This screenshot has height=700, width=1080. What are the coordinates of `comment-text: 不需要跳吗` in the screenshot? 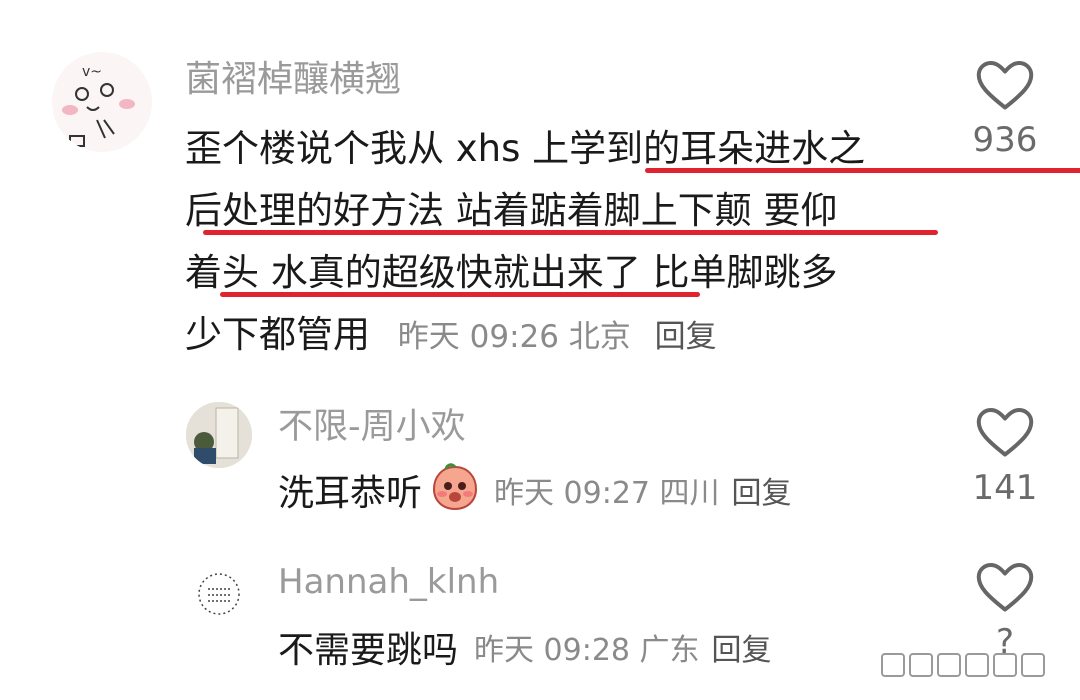 It's located at (368, 650).